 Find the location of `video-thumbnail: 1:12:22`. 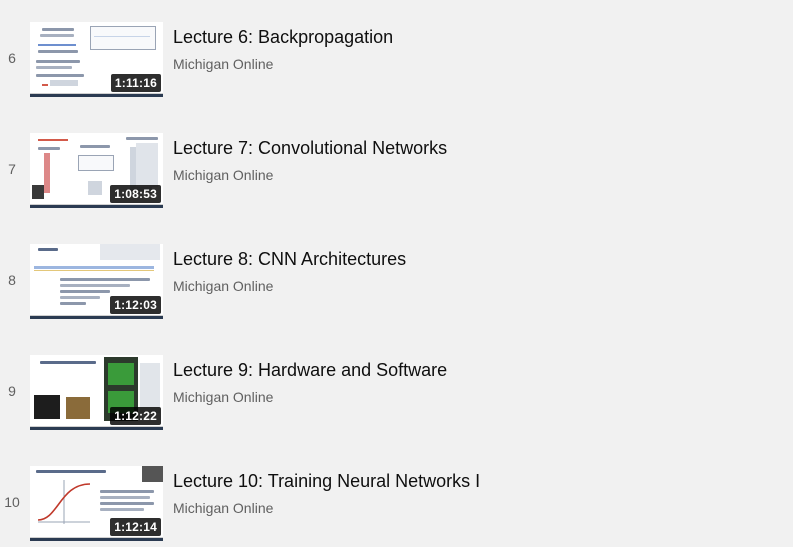

video-thumbnail: 1:12:22 is located at coordinates (96, 392).